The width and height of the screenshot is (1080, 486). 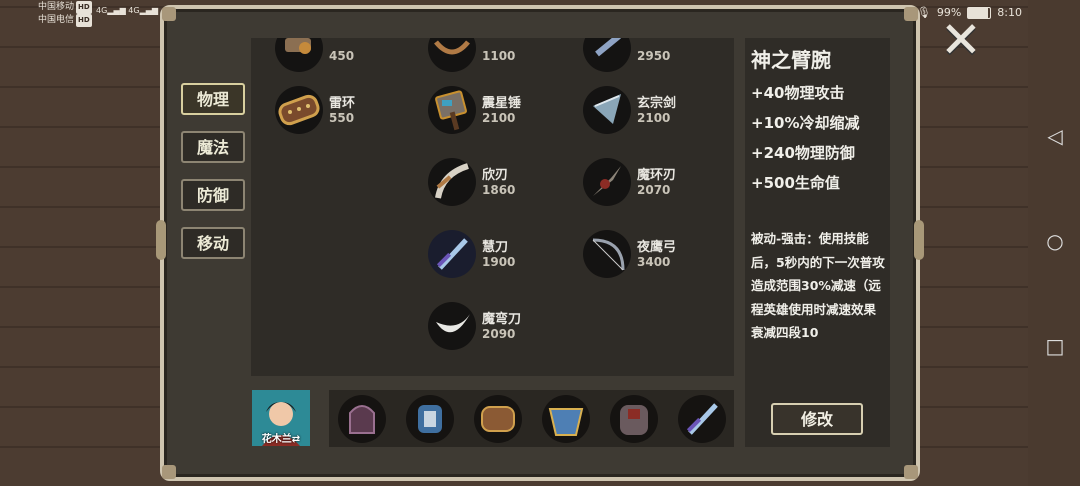 What do you see at coordinates (657, 175) in the screenshot?
I see `item-name: 魔环刃` at bounding box center [657, 175].